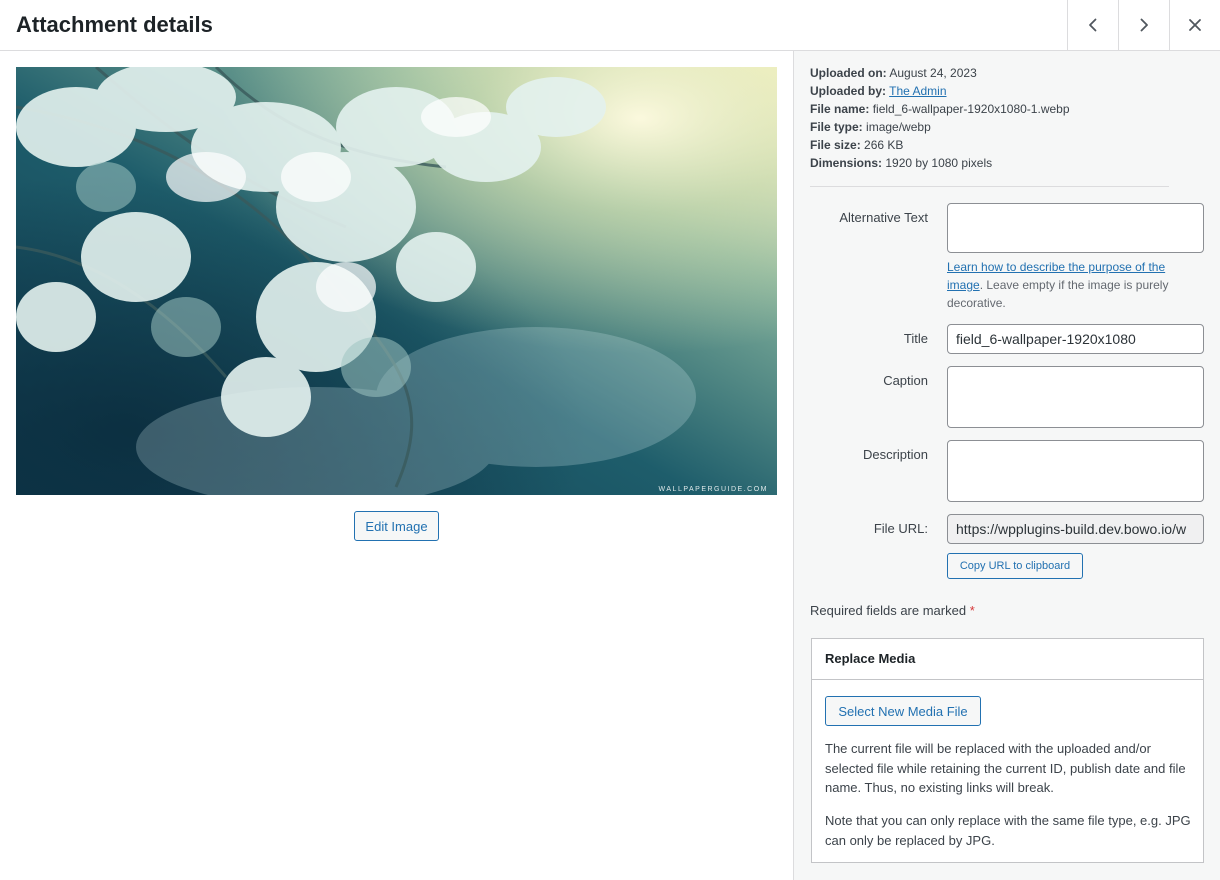 Image resolution: width=1220 pixels, height=880 pixels. What do you see at coordinates (903, 711) in the screenshot?
I see `select-new-media-file-button: Select New Media File` at bounding box center [903, 711].